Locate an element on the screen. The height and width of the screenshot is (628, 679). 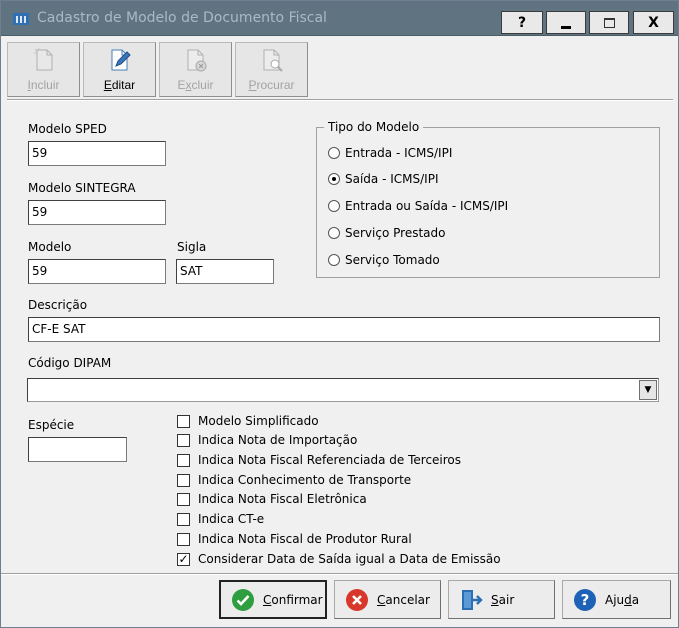
question-mark-icon: ? is located at coordinates (522, 22).